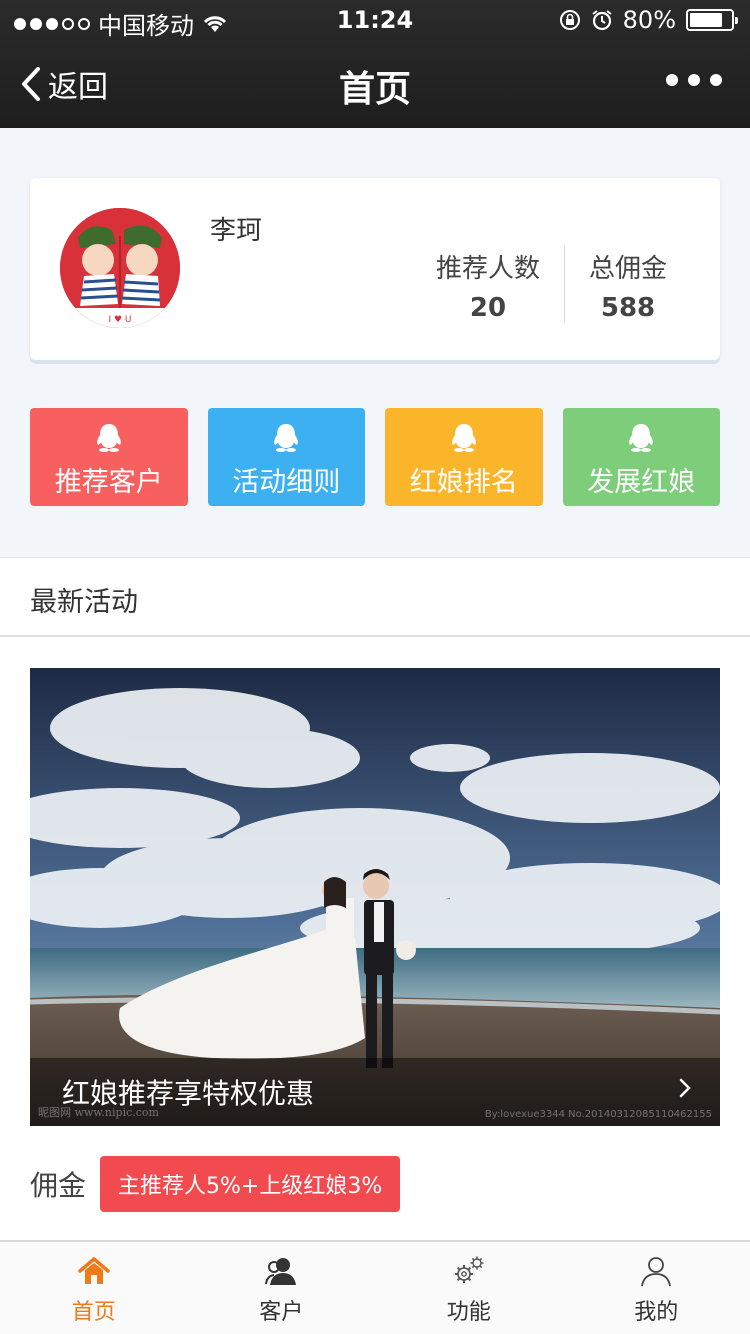 This screenshot has height=1334, width=750. Describe the element at coordinates (706, 20) in the screenshot. I see `battery-level` at that location.